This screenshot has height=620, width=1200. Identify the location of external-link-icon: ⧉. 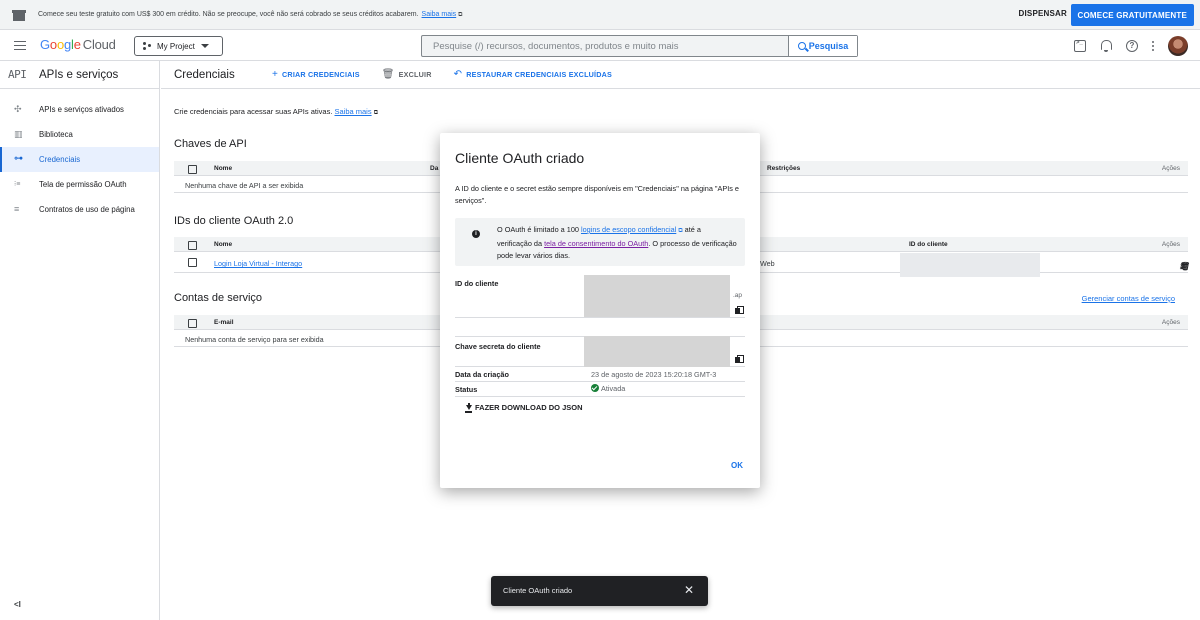
(460, 14).